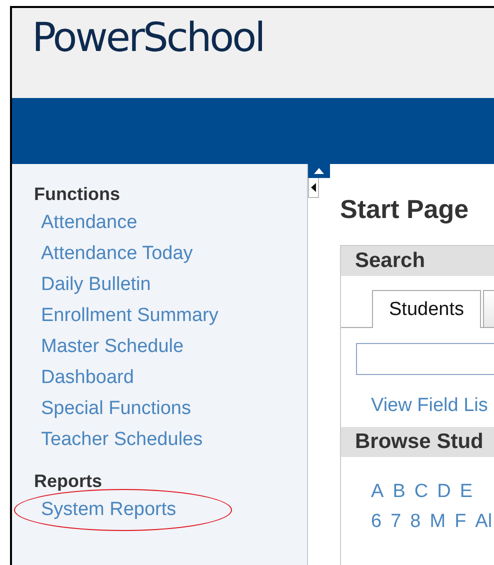 The image size is (494, 565). What do you see at coordinates (421, 492) in the screenshot?
I see `letter-link: C` at bounding box center [421, 492].